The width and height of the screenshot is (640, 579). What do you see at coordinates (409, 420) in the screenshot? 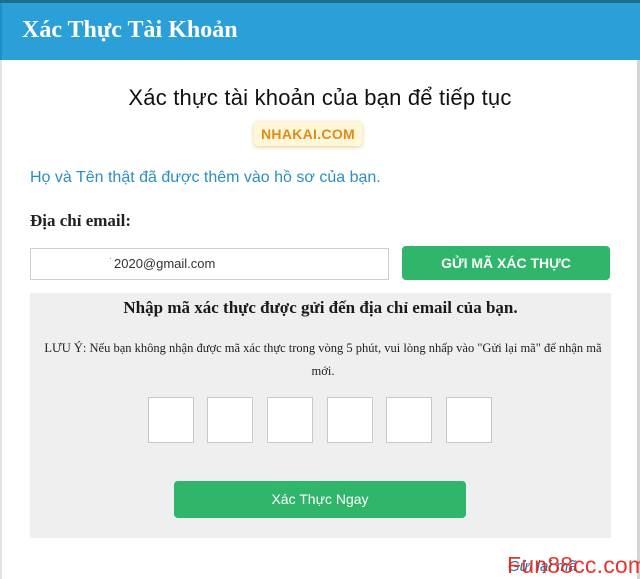
I see `code-digit-5-input` at bounding box center [409, 420].